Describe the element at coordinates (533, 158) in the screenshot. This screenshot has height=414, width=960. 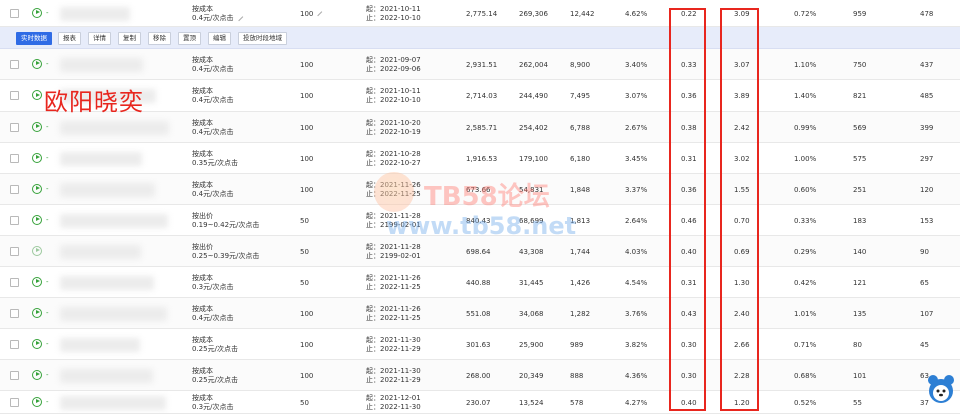
I see `impressions-cell: 179,100` at that location.